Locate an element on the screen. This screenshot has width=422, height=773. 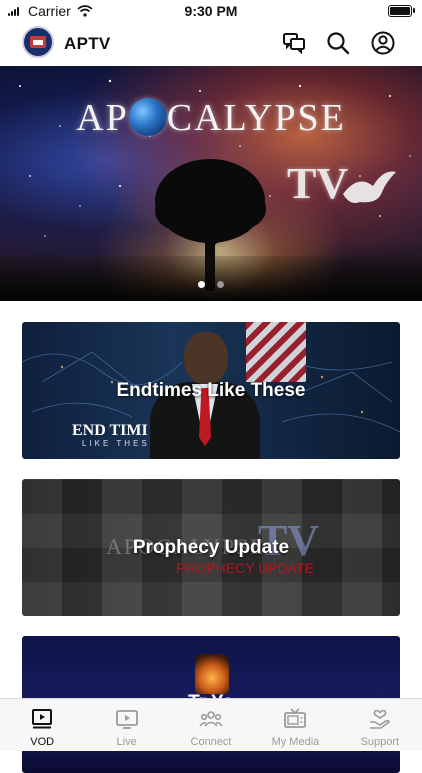
carousel-dot is located at coordinates (221, 284).